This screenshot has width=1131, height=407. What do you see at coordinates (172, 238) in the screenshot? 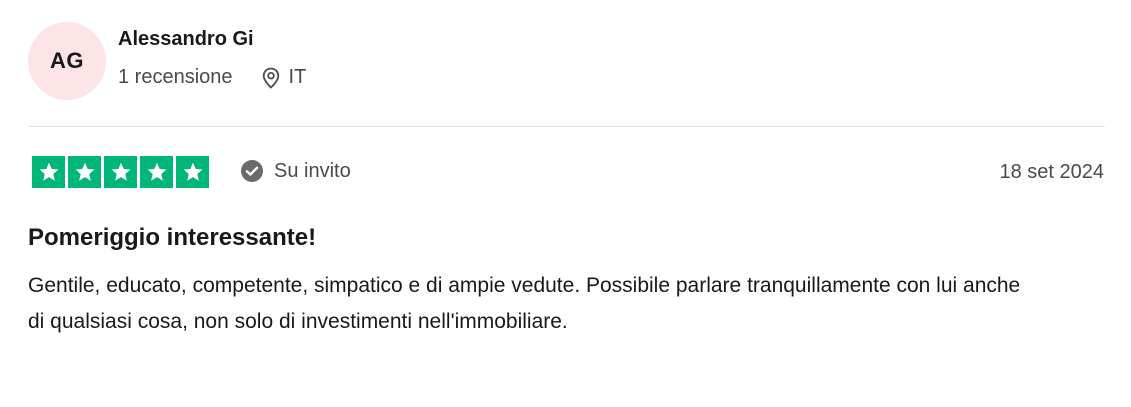
I see `review-title: Pomeriggio interessante!` at bounding box center [172, 238].